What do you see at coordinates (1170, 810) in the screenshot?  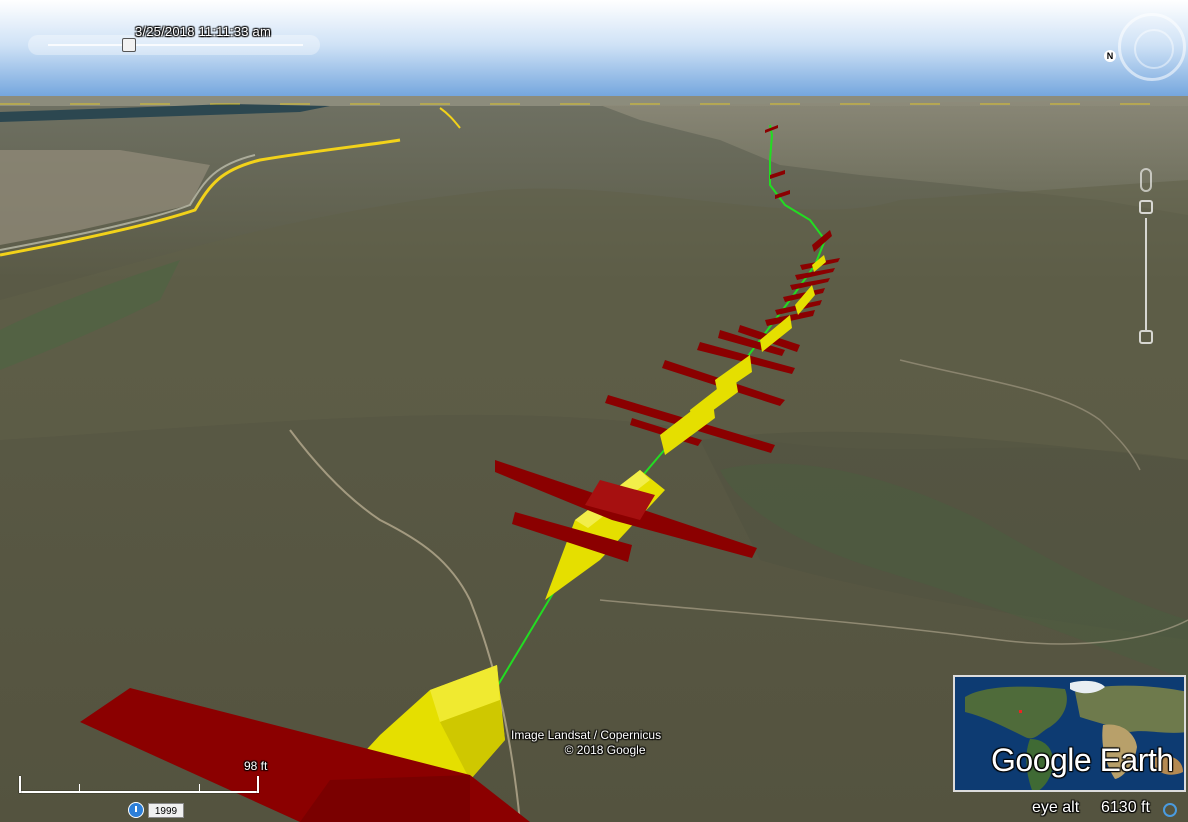 I see `status-ring-icon` at bounding box center [1170, 810].